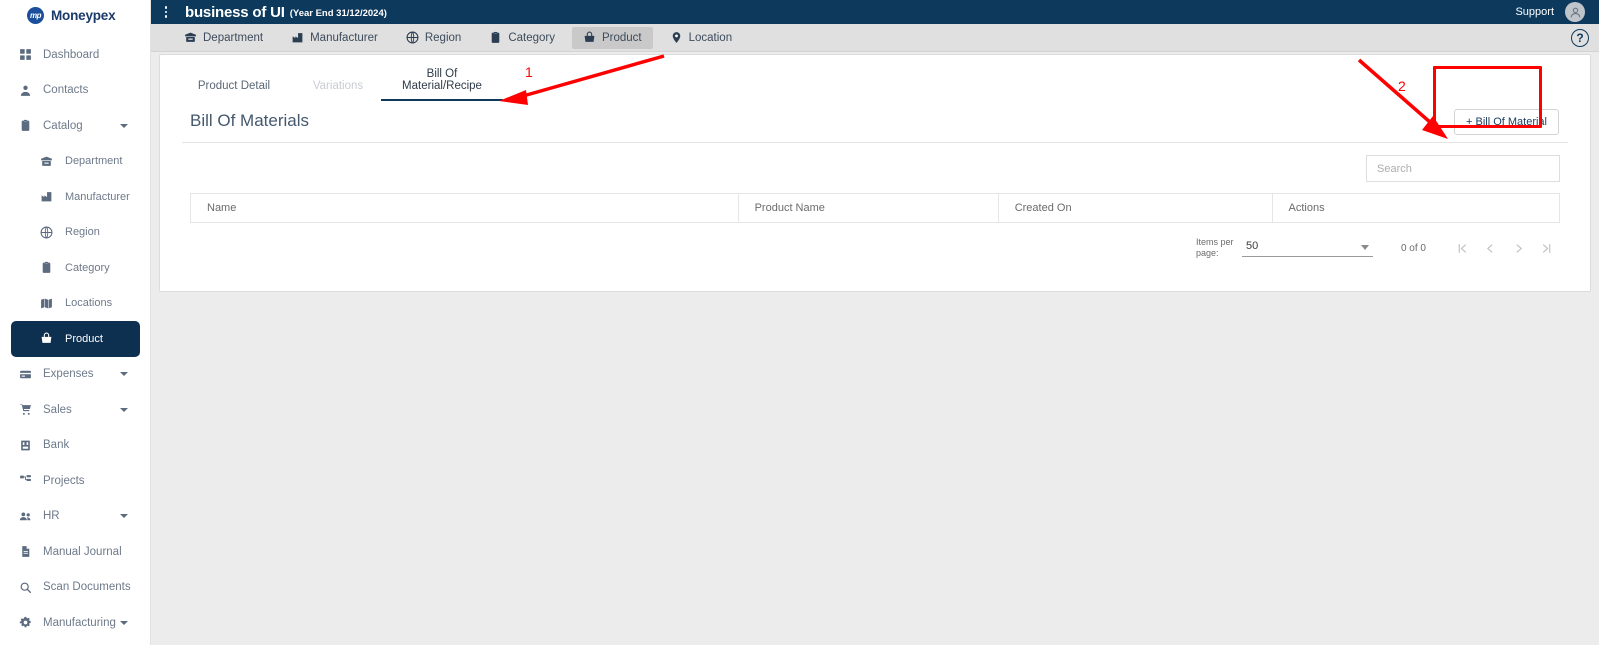  I want to click on sidebar-item-expenses: Expenses, so click(75, 375).